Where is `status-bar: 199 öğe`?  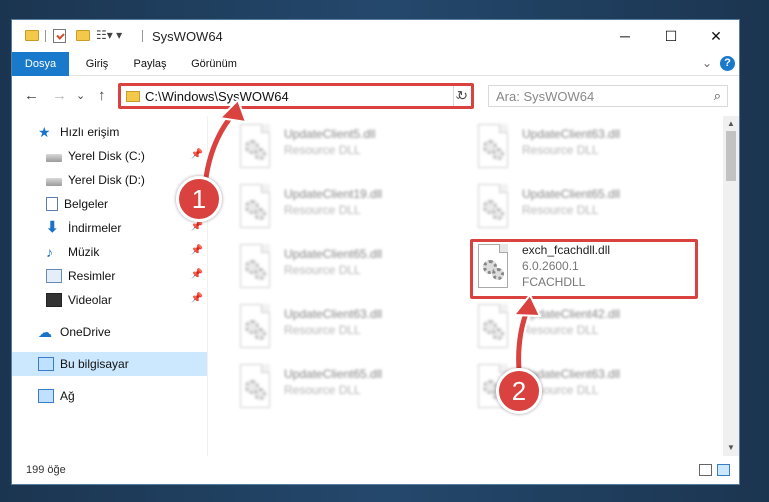 status-bar: 199 öğe is located at coordinates (375, 470).